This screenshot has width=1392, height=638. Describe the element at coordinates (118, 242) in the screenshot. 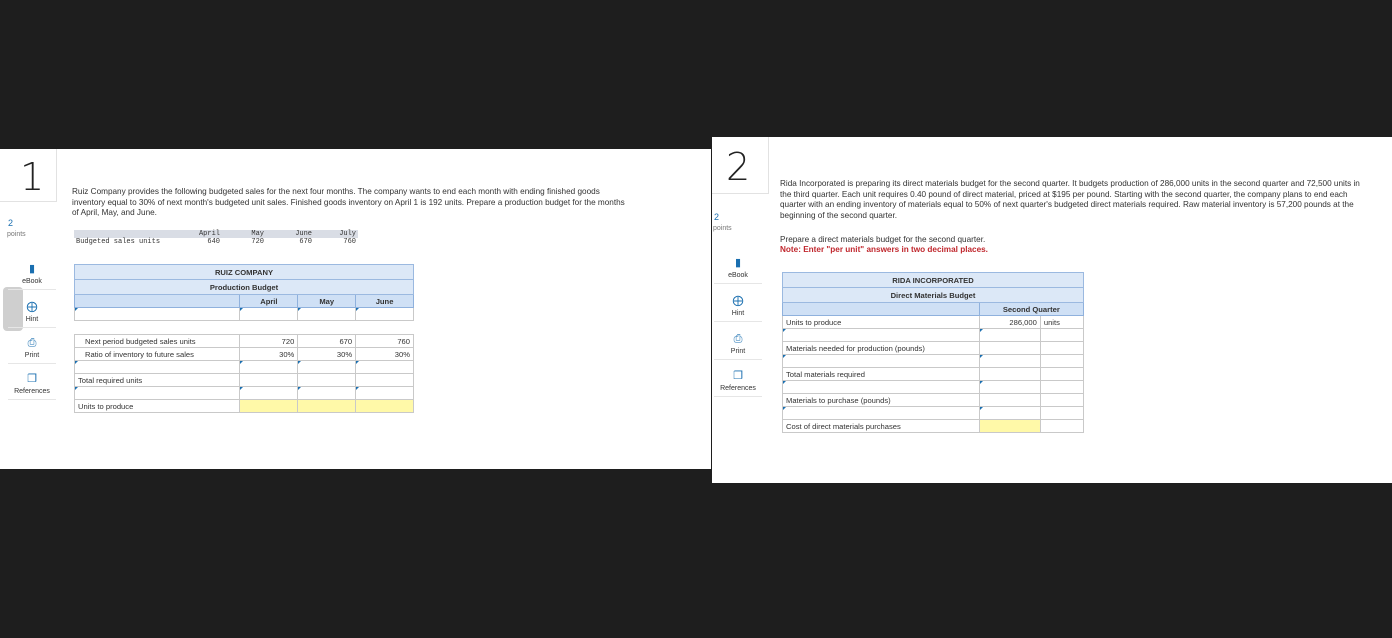

I see `given-row-label: Budgeted sales units` at that location.